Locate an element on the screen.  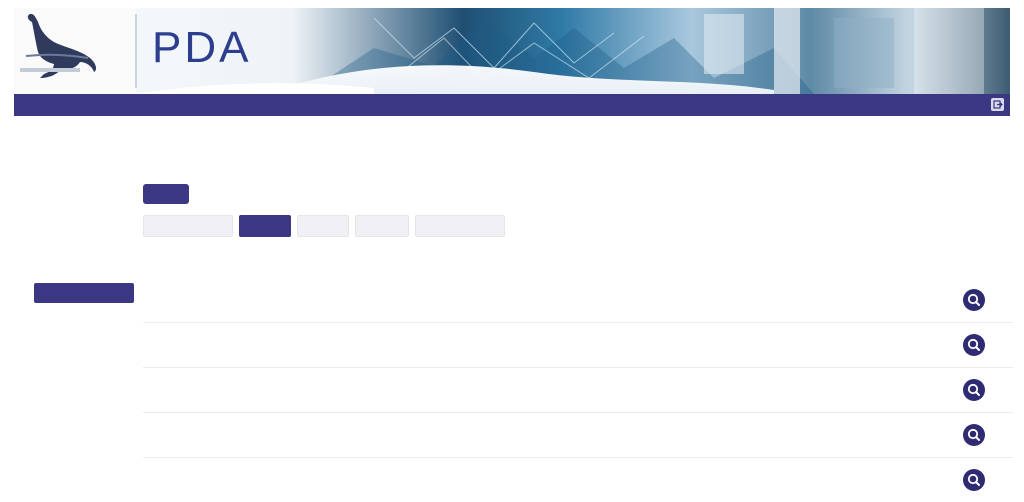
table-header-row is located at coordinates (578, 265).